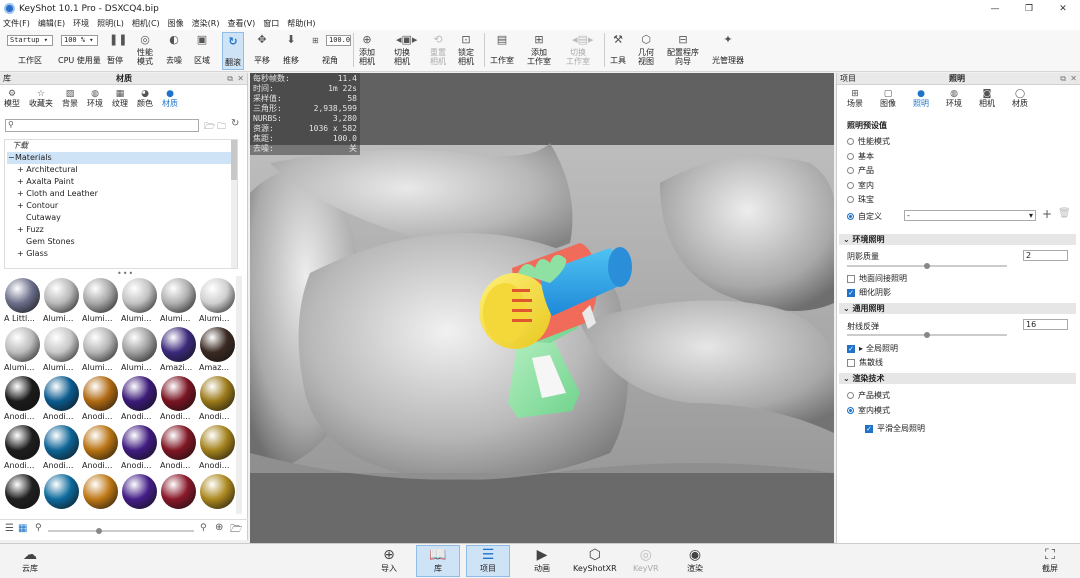  What do you see at coordinates (1045, 324) in the screenshot?
I see `ray-bounces-input: 16` at bounding box center [1045, 324].